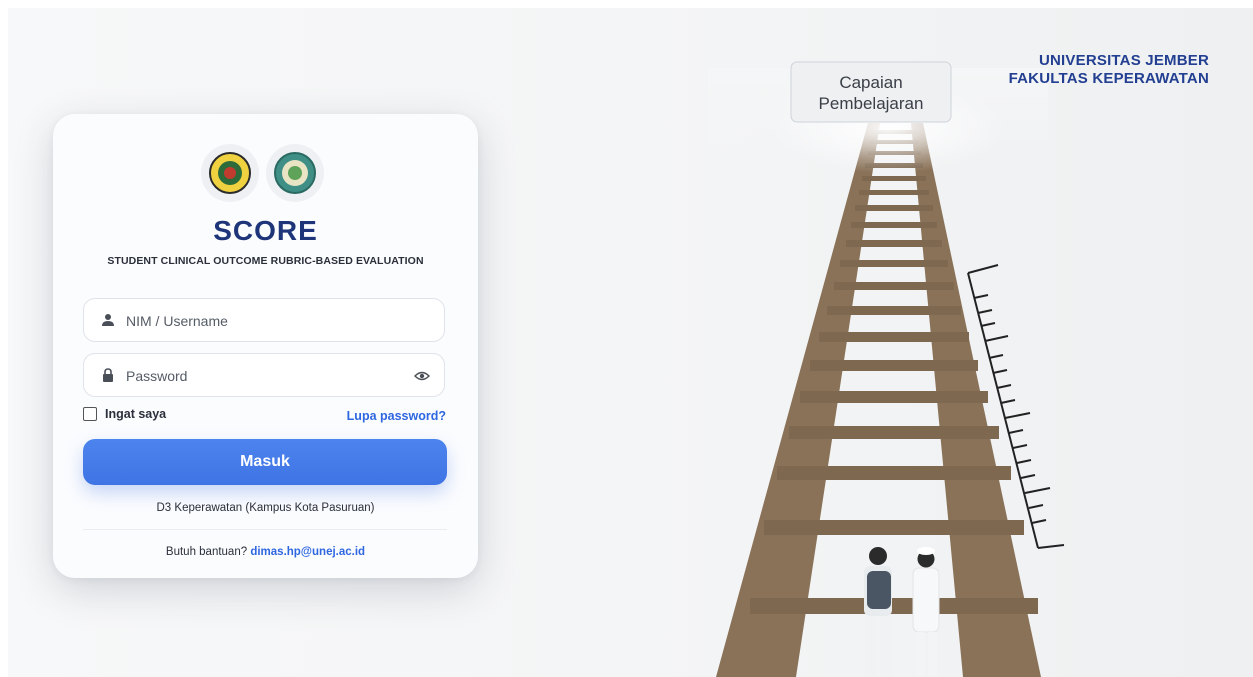 Image resolution: width=1253 pixels, height=677 pixels. I want to click on username-input, so click(266, 321).